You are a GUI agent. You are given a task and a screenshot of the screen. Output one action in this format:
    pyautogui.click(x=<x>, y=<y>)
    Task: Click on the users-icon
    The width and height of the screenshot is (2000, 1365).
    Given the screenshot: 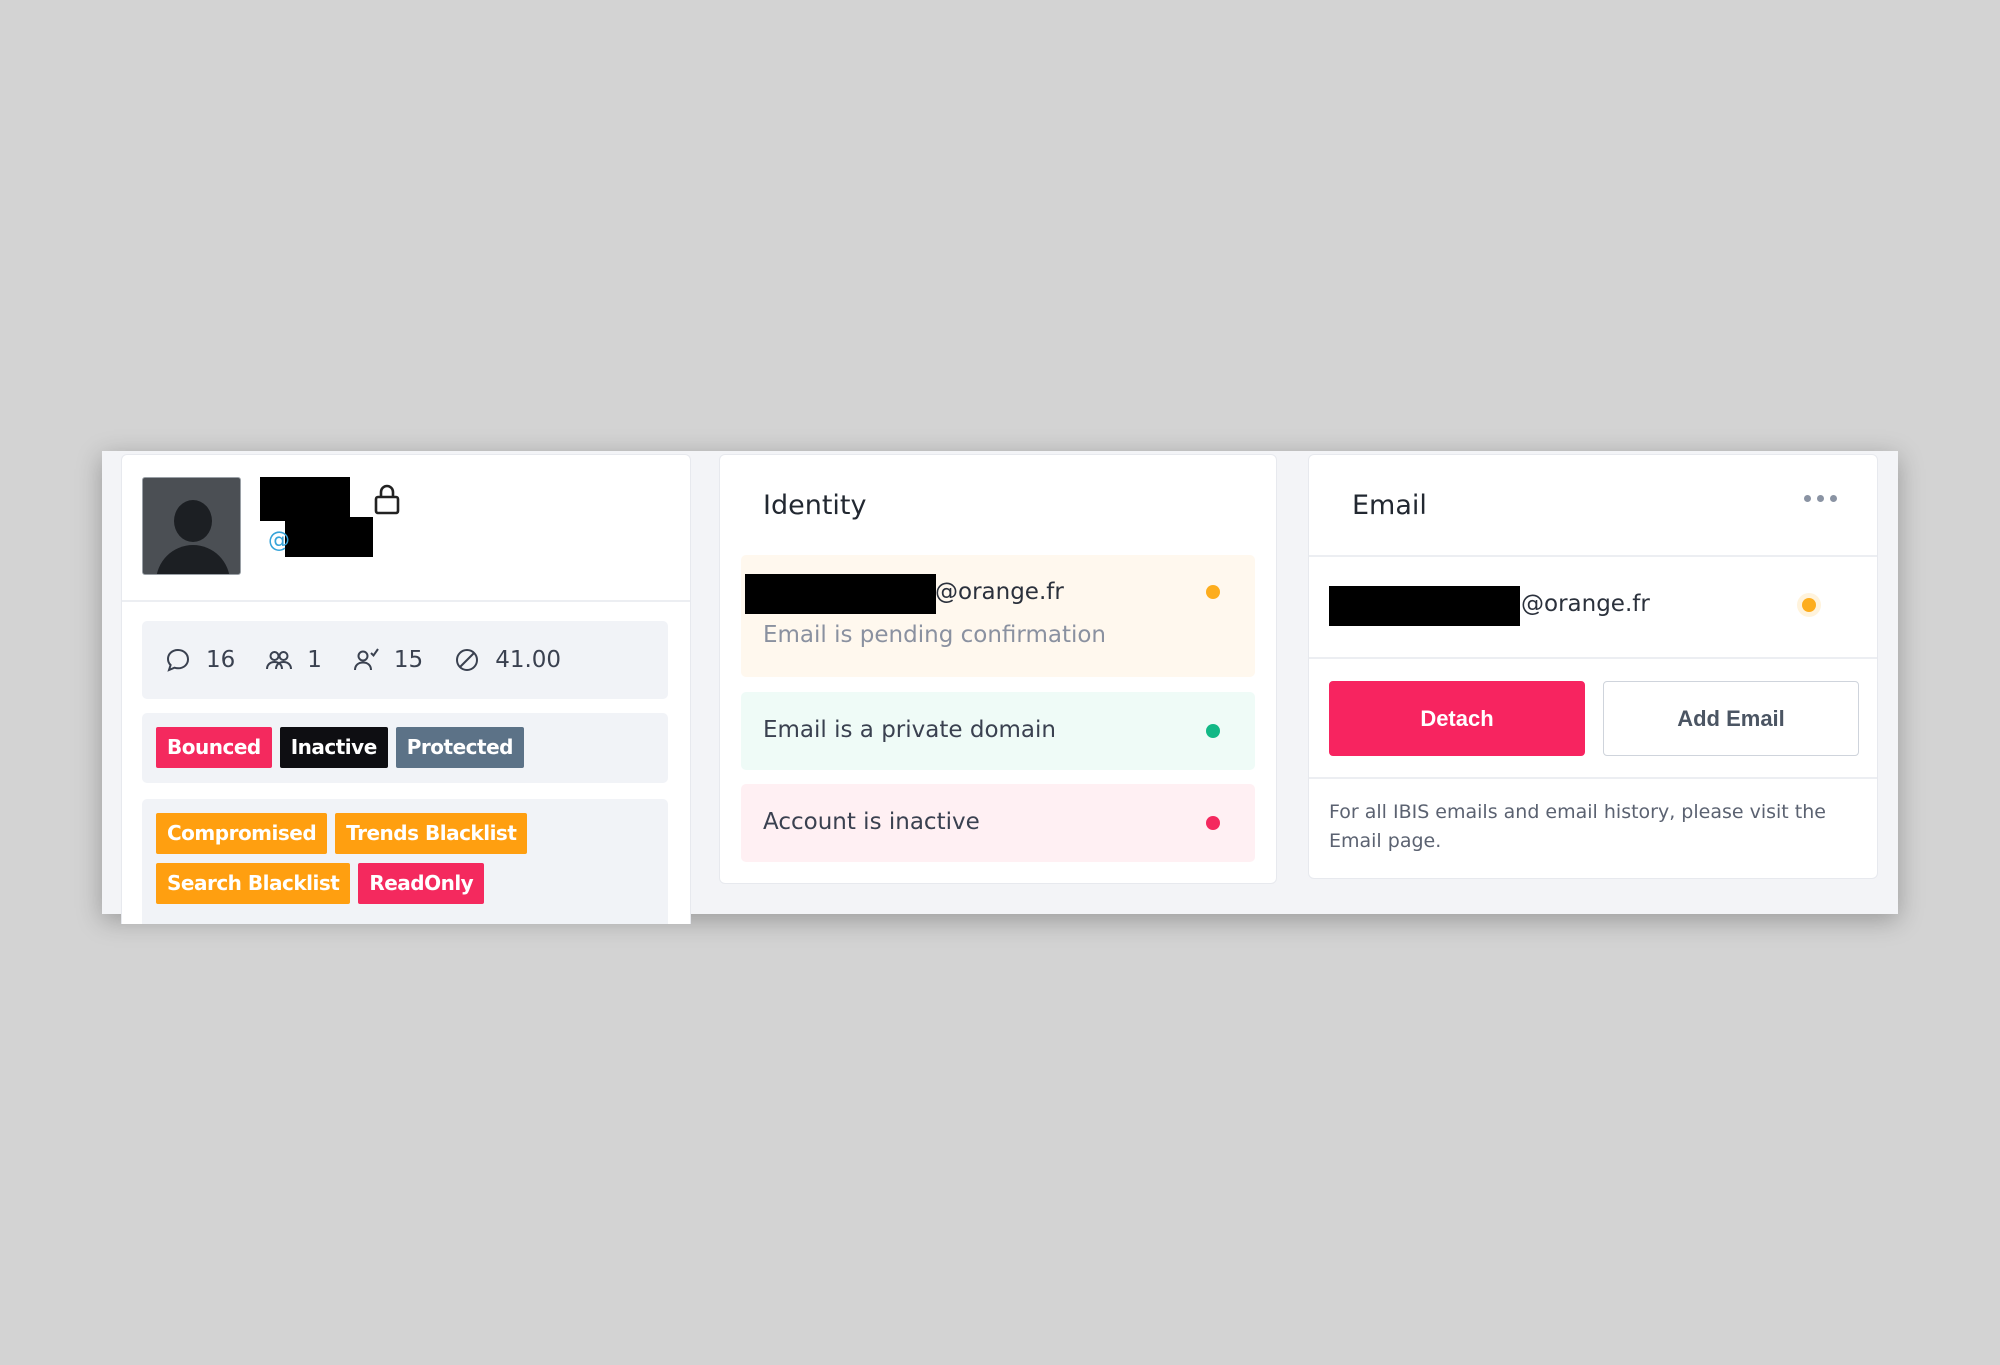 What is the action you would take?
    pyautogui.click(x=279, y=660)
    